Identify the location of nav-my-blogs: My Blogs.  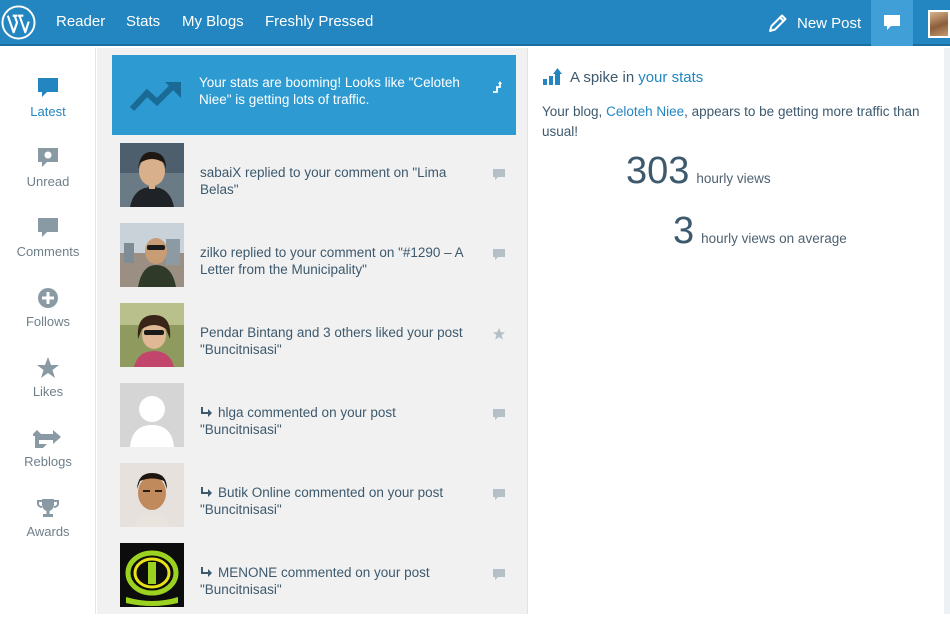
(213, 21).